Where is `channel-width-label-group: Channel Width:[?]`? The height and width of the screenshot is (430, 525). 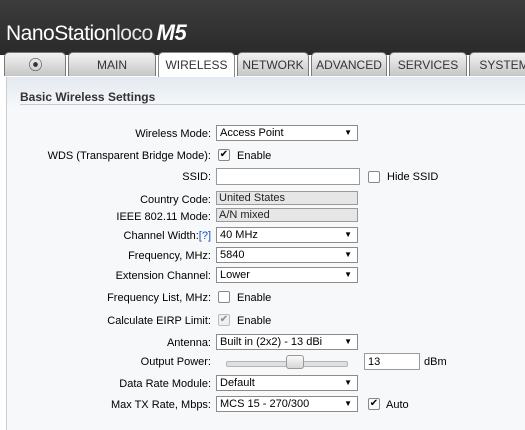
channel-width-label-group: Channel Width:[?] is located at coordinates (167, 236).